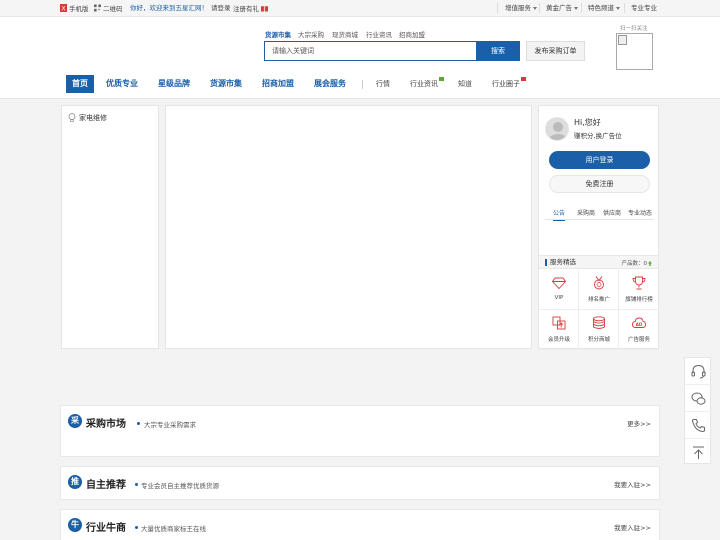  I want to click on service-points-mall: 积分商城, so click(599, 330).